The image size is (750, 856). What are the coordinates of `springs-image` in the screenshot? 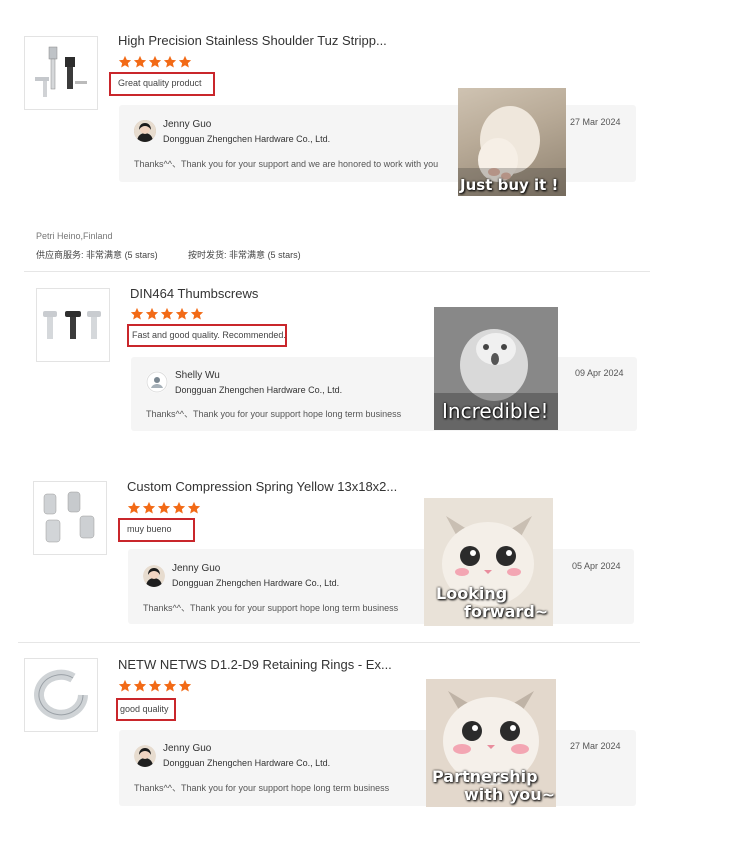 It's located at (69, 517).